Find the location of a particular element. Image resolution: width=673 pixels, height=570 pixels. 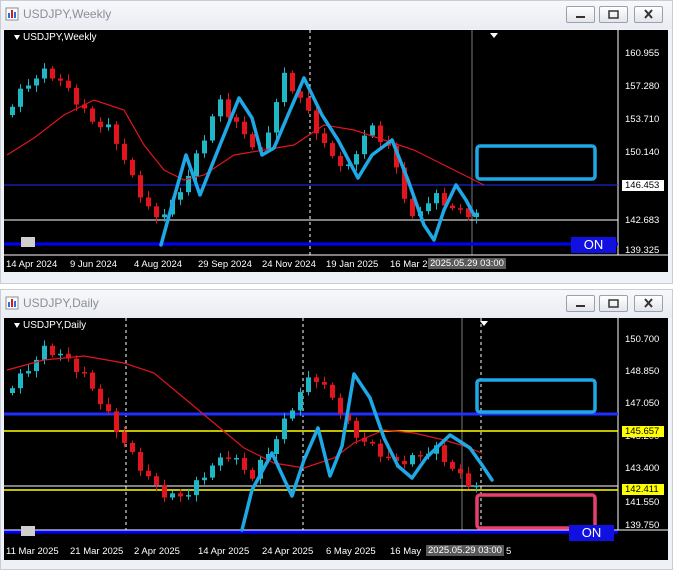

weekly-time-label: 9 Jun 2024 is located at coordinates (94, 264).